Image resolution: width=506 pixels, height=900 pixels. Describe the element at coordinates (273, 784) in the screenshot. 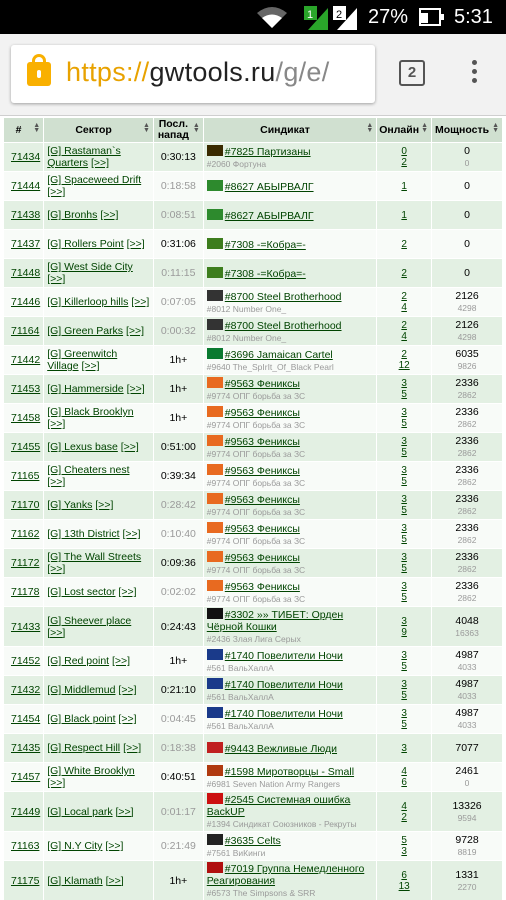

I see `ally-syndicate-link: #6981 Seven Nation Army Rangers` at that location.